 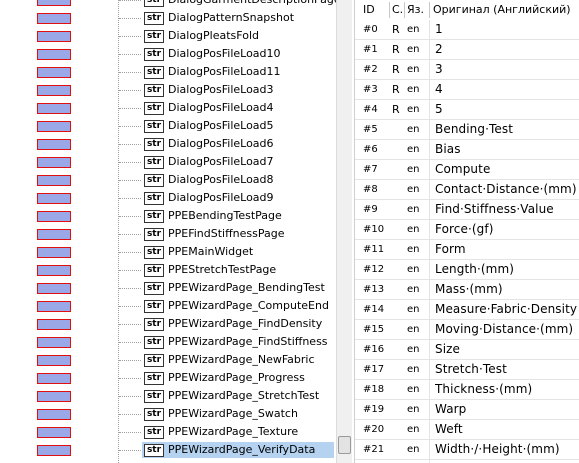 I want to click on tree-item-label: DialogPosFileLoad8, so click(x=221, y=180).